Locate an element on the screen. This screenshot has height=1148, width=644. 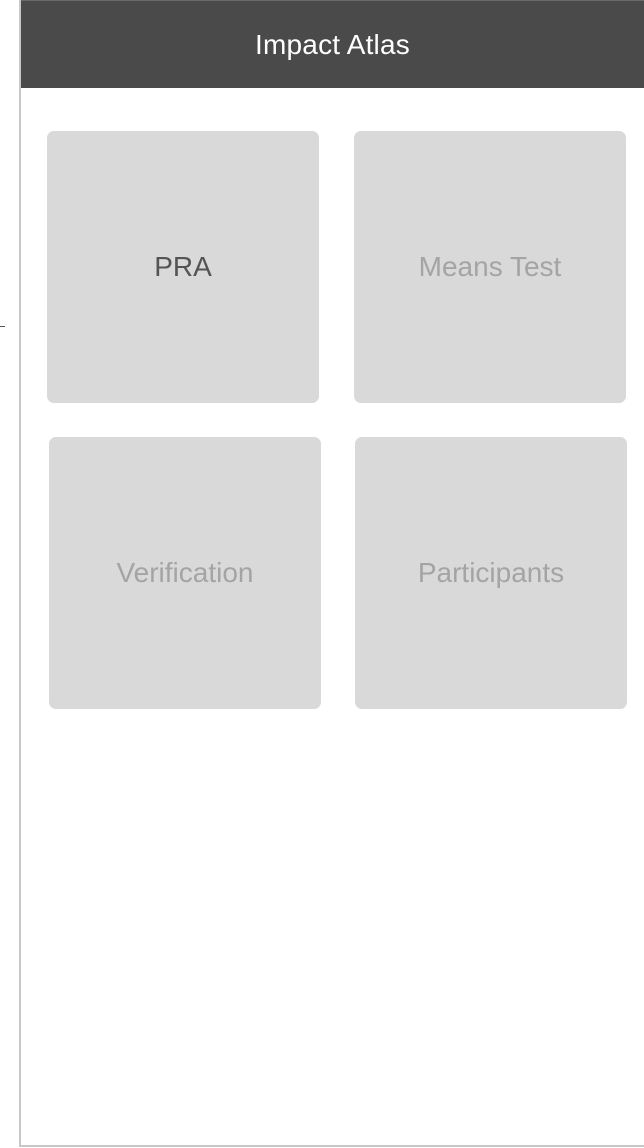
app-title: Impact Atlas is located at coordinates (332, 44).